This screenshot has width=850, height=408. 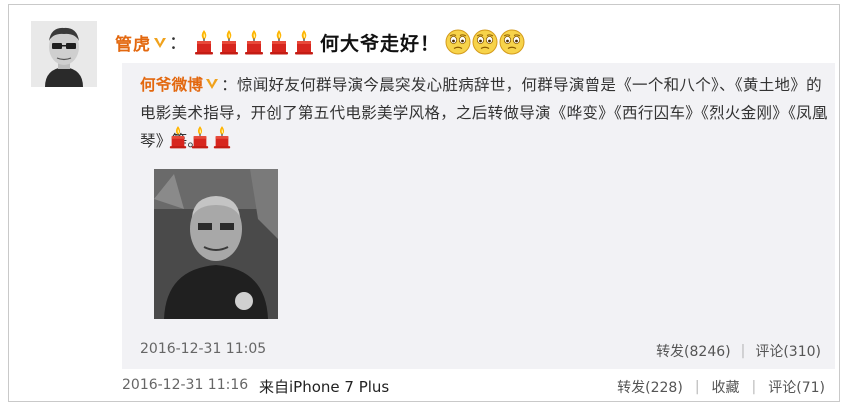 I want to click on author-name: 管虎, so click(x=133, y=42).